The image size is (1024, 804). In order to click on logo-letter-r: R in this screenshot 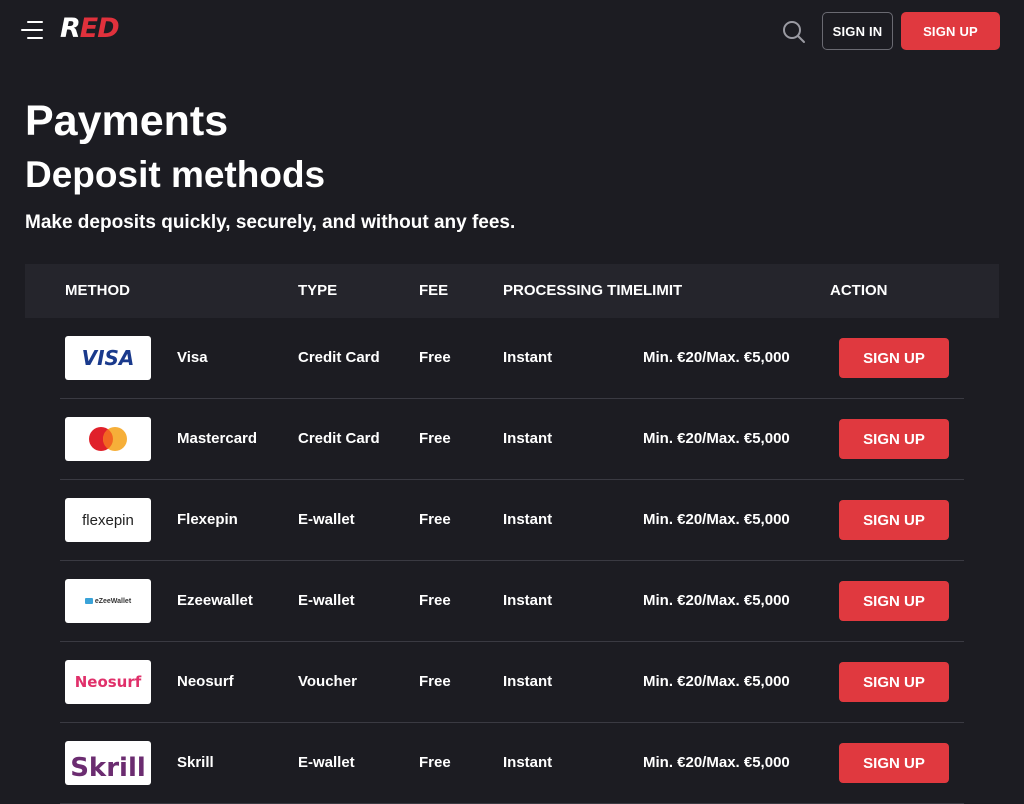, I will do `click(70, 28)`.